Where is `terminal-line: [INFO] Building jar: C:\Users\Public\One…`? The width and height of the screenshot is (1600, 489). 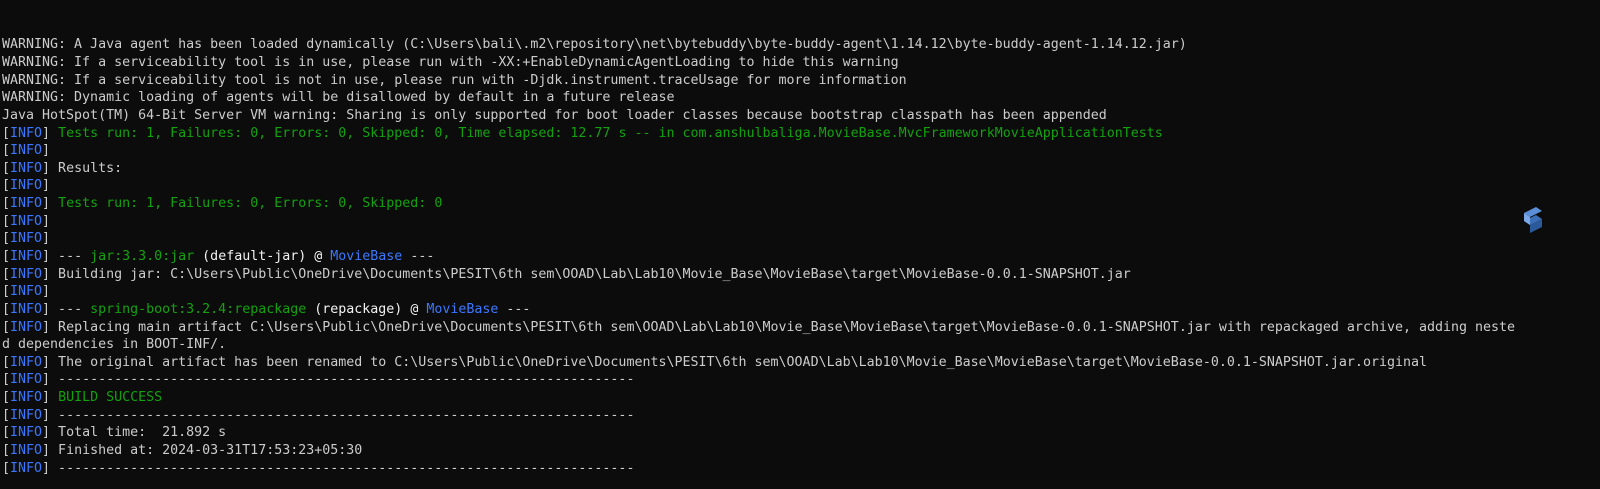
terminal-line: [INFO] Building jar: C:\Users\Public\One… is located at coordinates (801, 275).